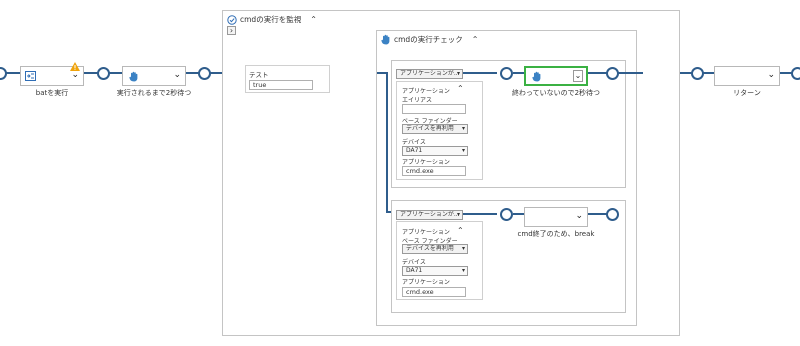 The height and width of the screenshot is (346, 800). Describe the element at coordinates (429, 215) in the screenshot. I see `branch2-condition-select: アプリケーションが... ▾` at that location.